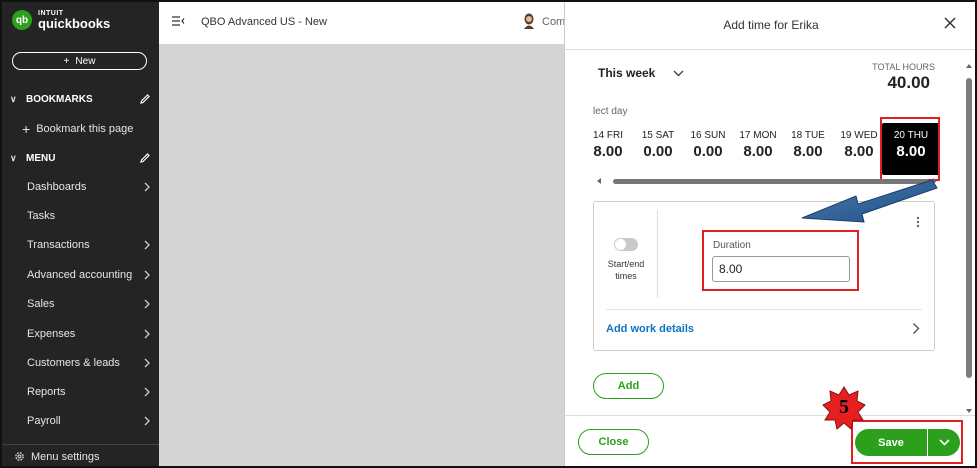 The height and width of the screenshot is (468, 977). I want to click on new-button-label: New, so click(85, 61).